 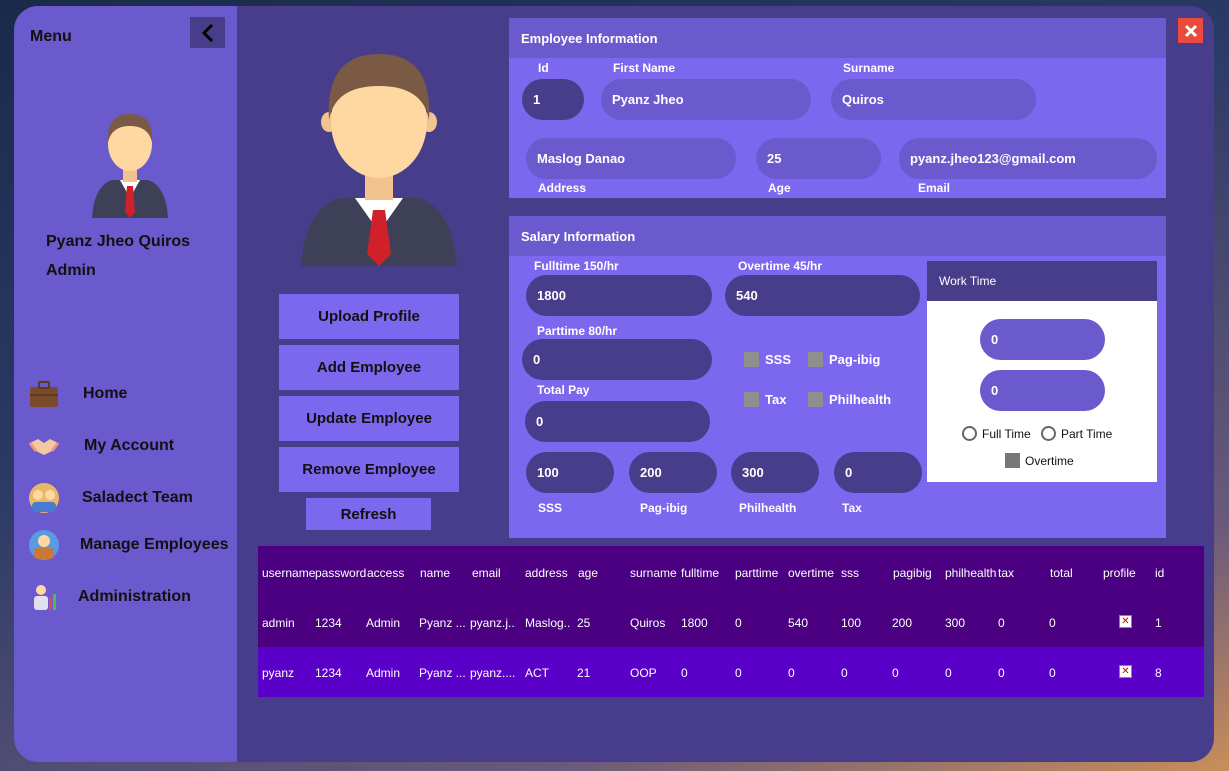 What do you see at coordinates (588, 573) in the screenshot?
I see `column-header-age: age` at bounding box center [588, 573].